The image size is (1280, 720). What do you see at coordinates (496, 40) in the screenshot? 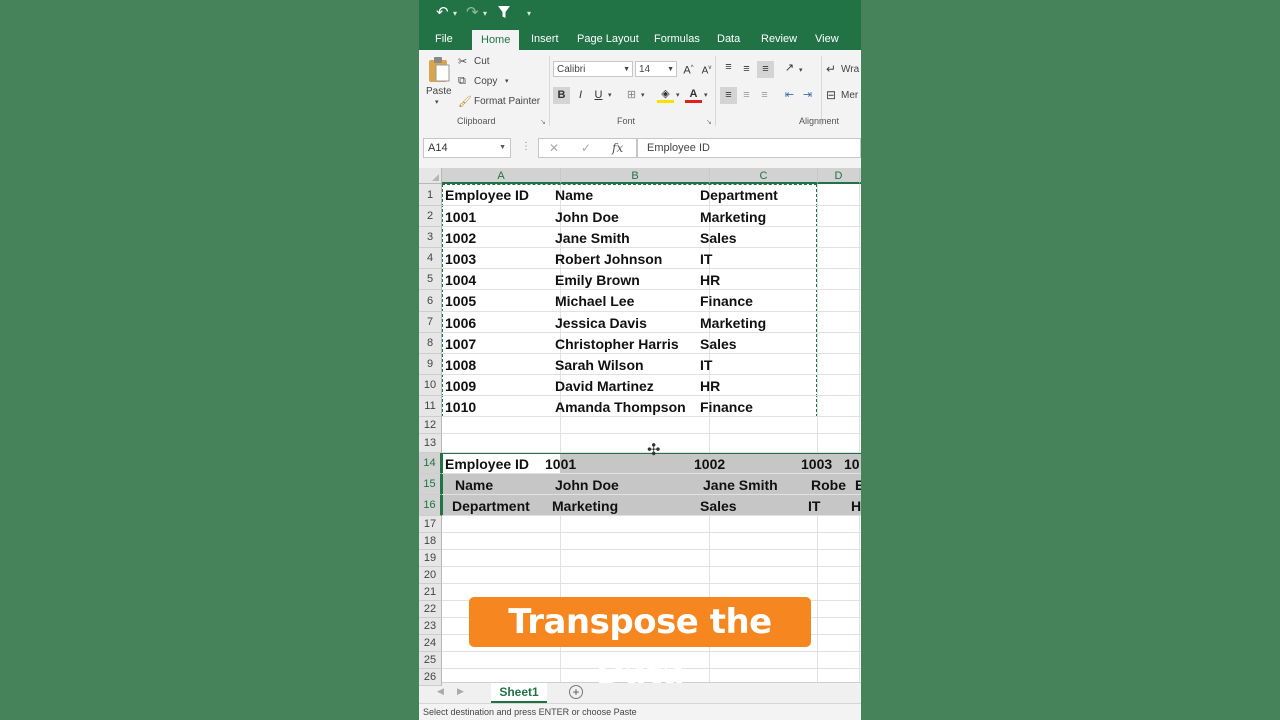
I see `tab-home: Home` at bounding box center [496, 40].